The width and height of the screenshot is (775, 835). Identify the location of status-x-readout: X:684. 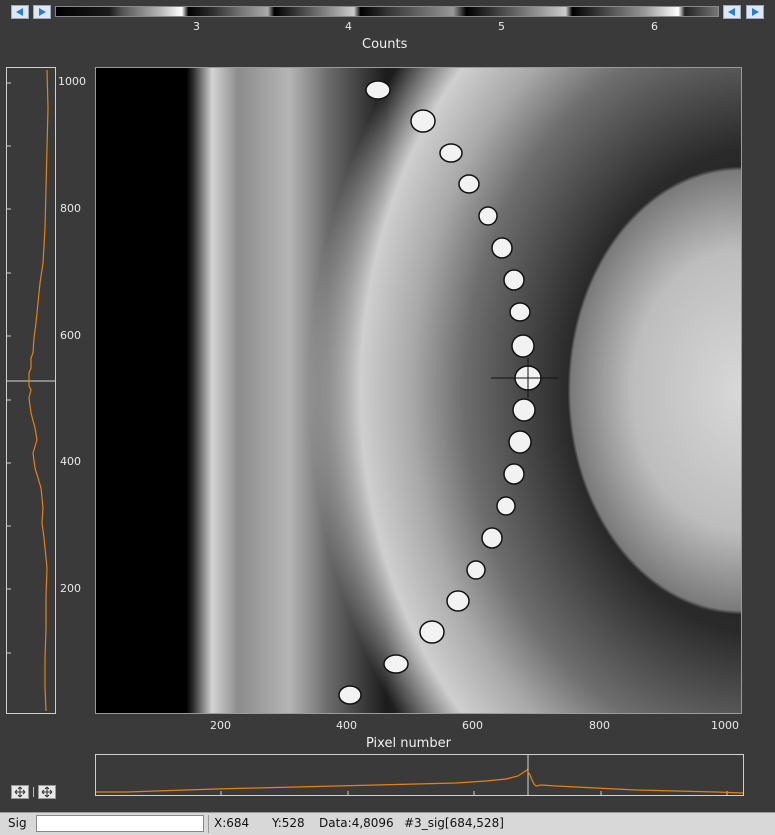
(232, 823).